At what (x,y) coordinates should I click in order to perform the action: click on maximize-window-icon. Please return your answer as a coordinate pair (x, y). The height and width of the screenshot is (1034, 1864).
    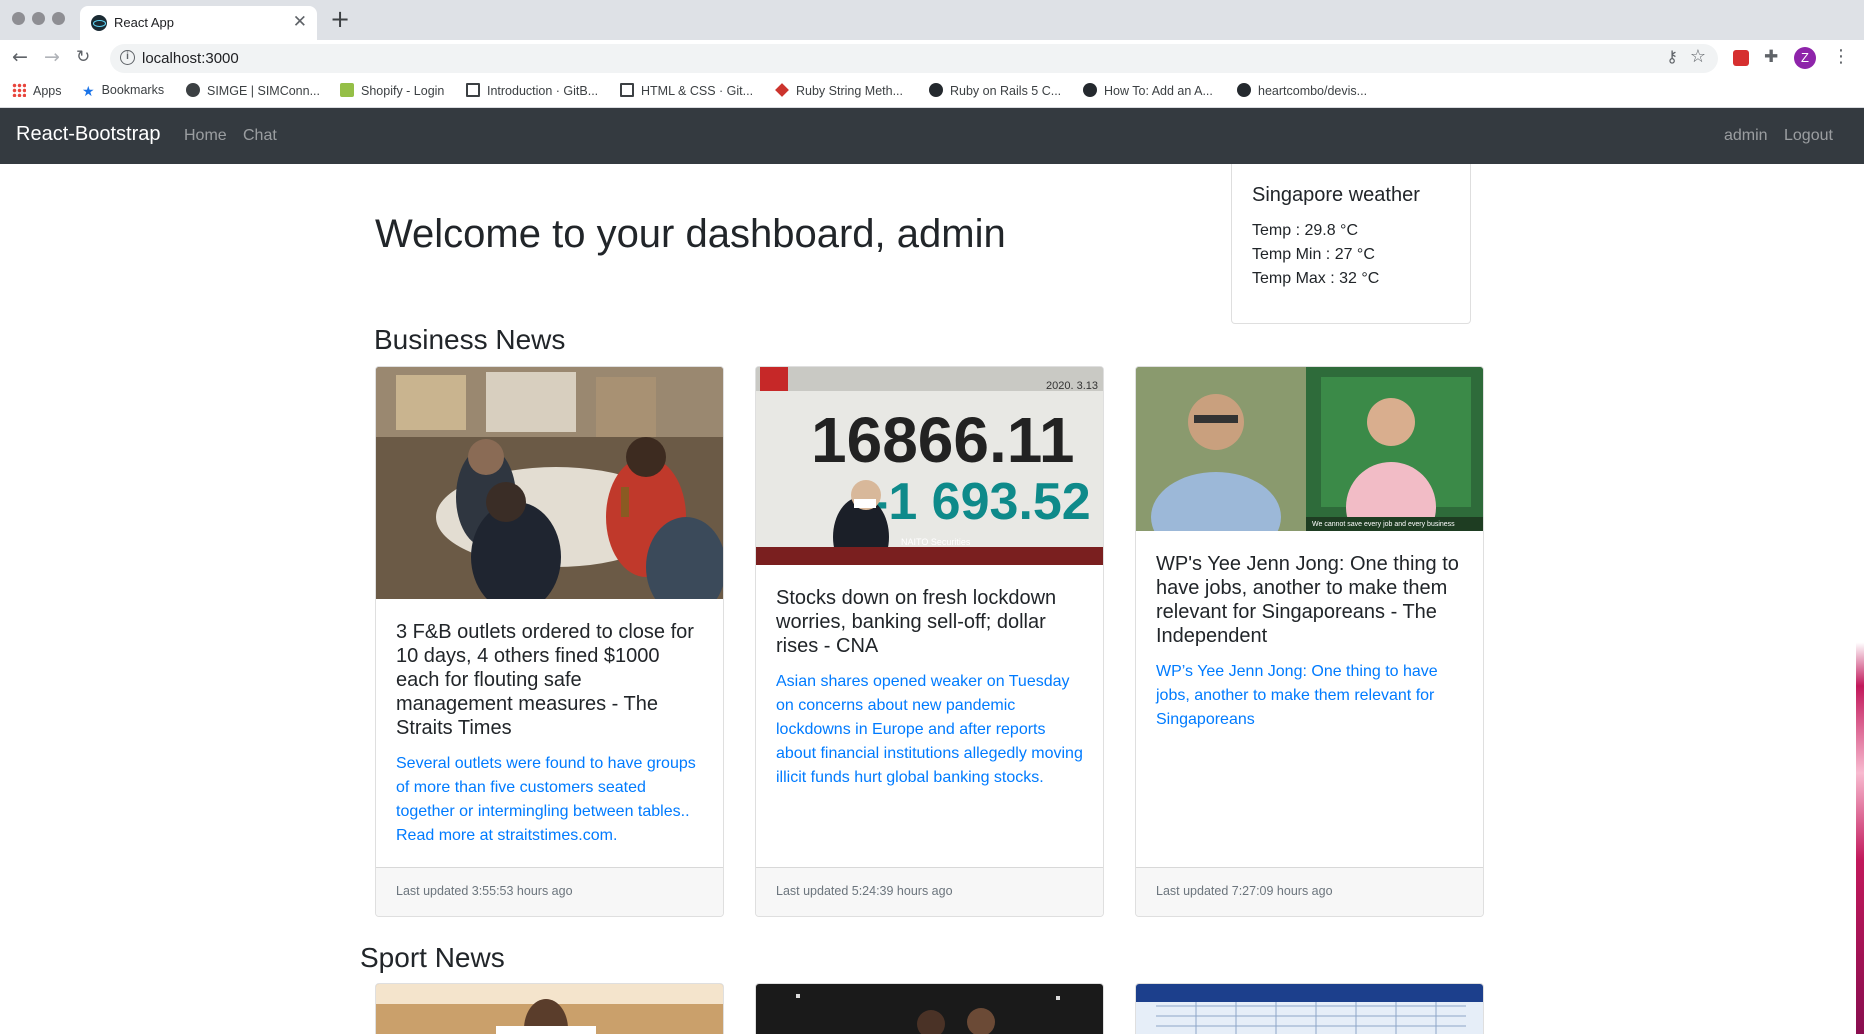
    Looking at the image, I should click on (58, 18).